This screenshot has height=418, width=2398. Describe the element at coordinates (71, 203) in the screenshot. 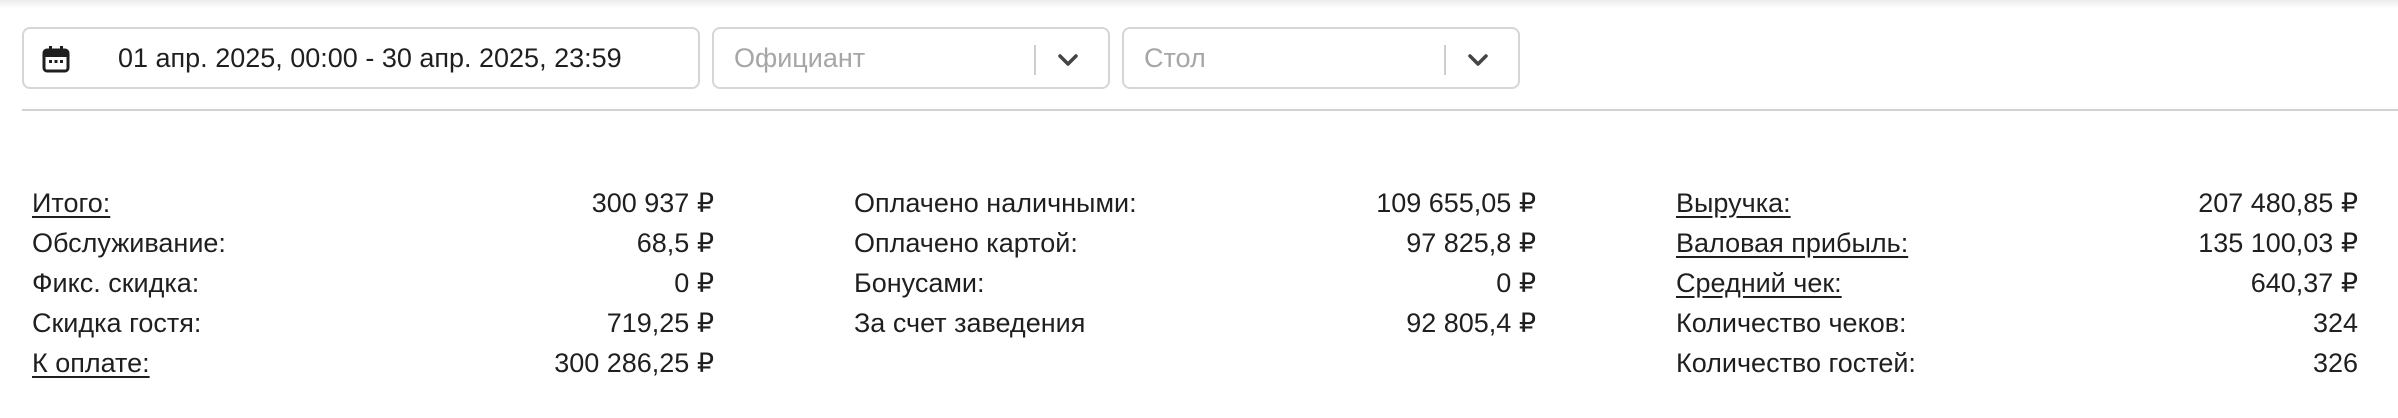

I see `total-label-link: Итого:` at that location.